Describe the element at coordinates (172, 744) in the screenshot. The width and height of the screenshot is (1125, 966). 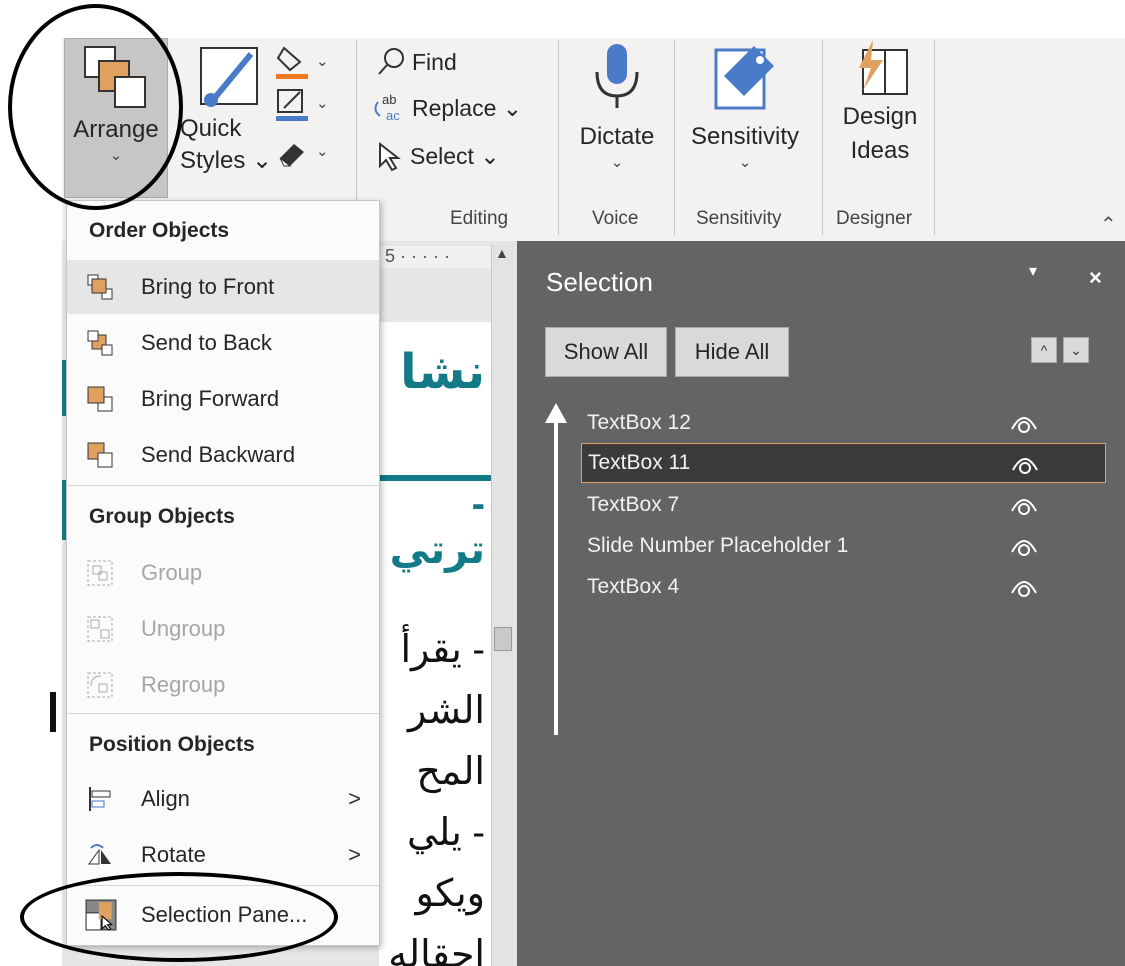
I see `position-objects-heading: Position Objects` at that location.